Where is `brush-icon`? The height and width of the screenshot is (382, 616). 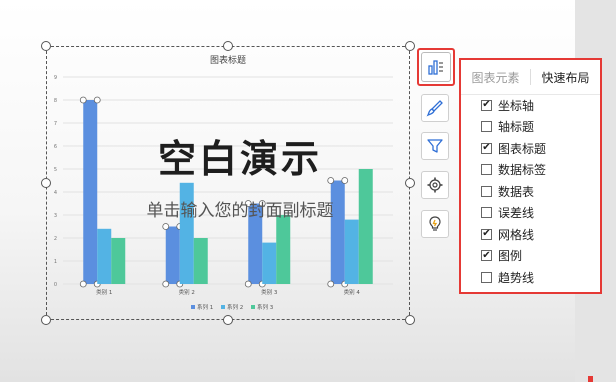 brush-icon is located at coordinates (434, 108).